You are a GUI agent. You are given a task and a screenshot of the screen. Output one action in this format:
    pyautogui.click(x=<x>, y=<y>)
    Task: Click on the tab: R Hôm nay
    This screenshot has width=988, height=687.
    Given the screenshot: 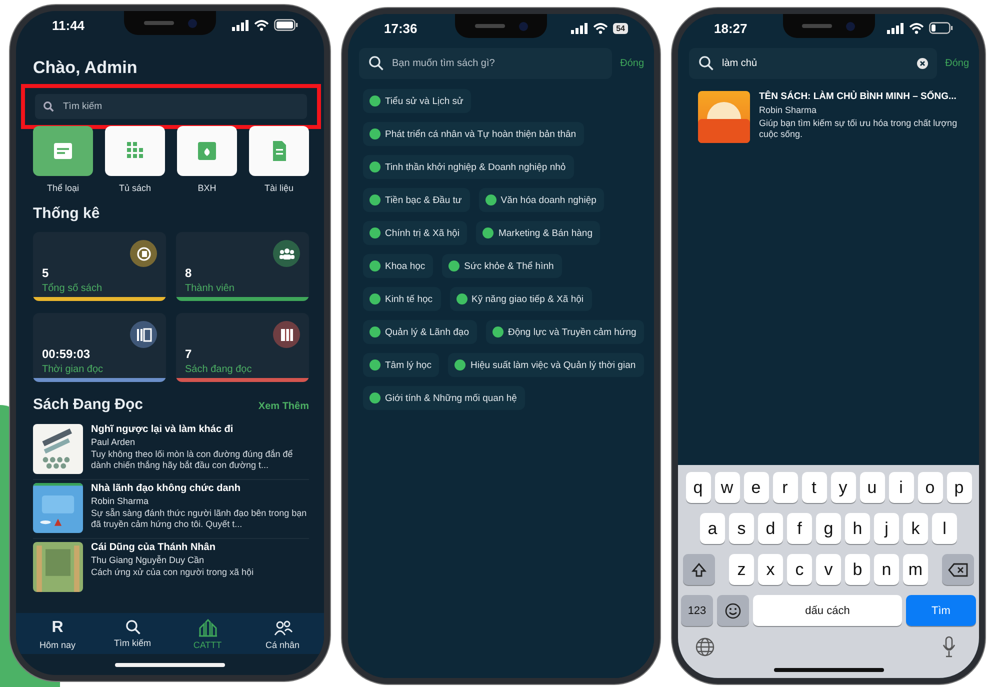 What is the action you would take?
    pyautogui.click(x=57, y=634)
    